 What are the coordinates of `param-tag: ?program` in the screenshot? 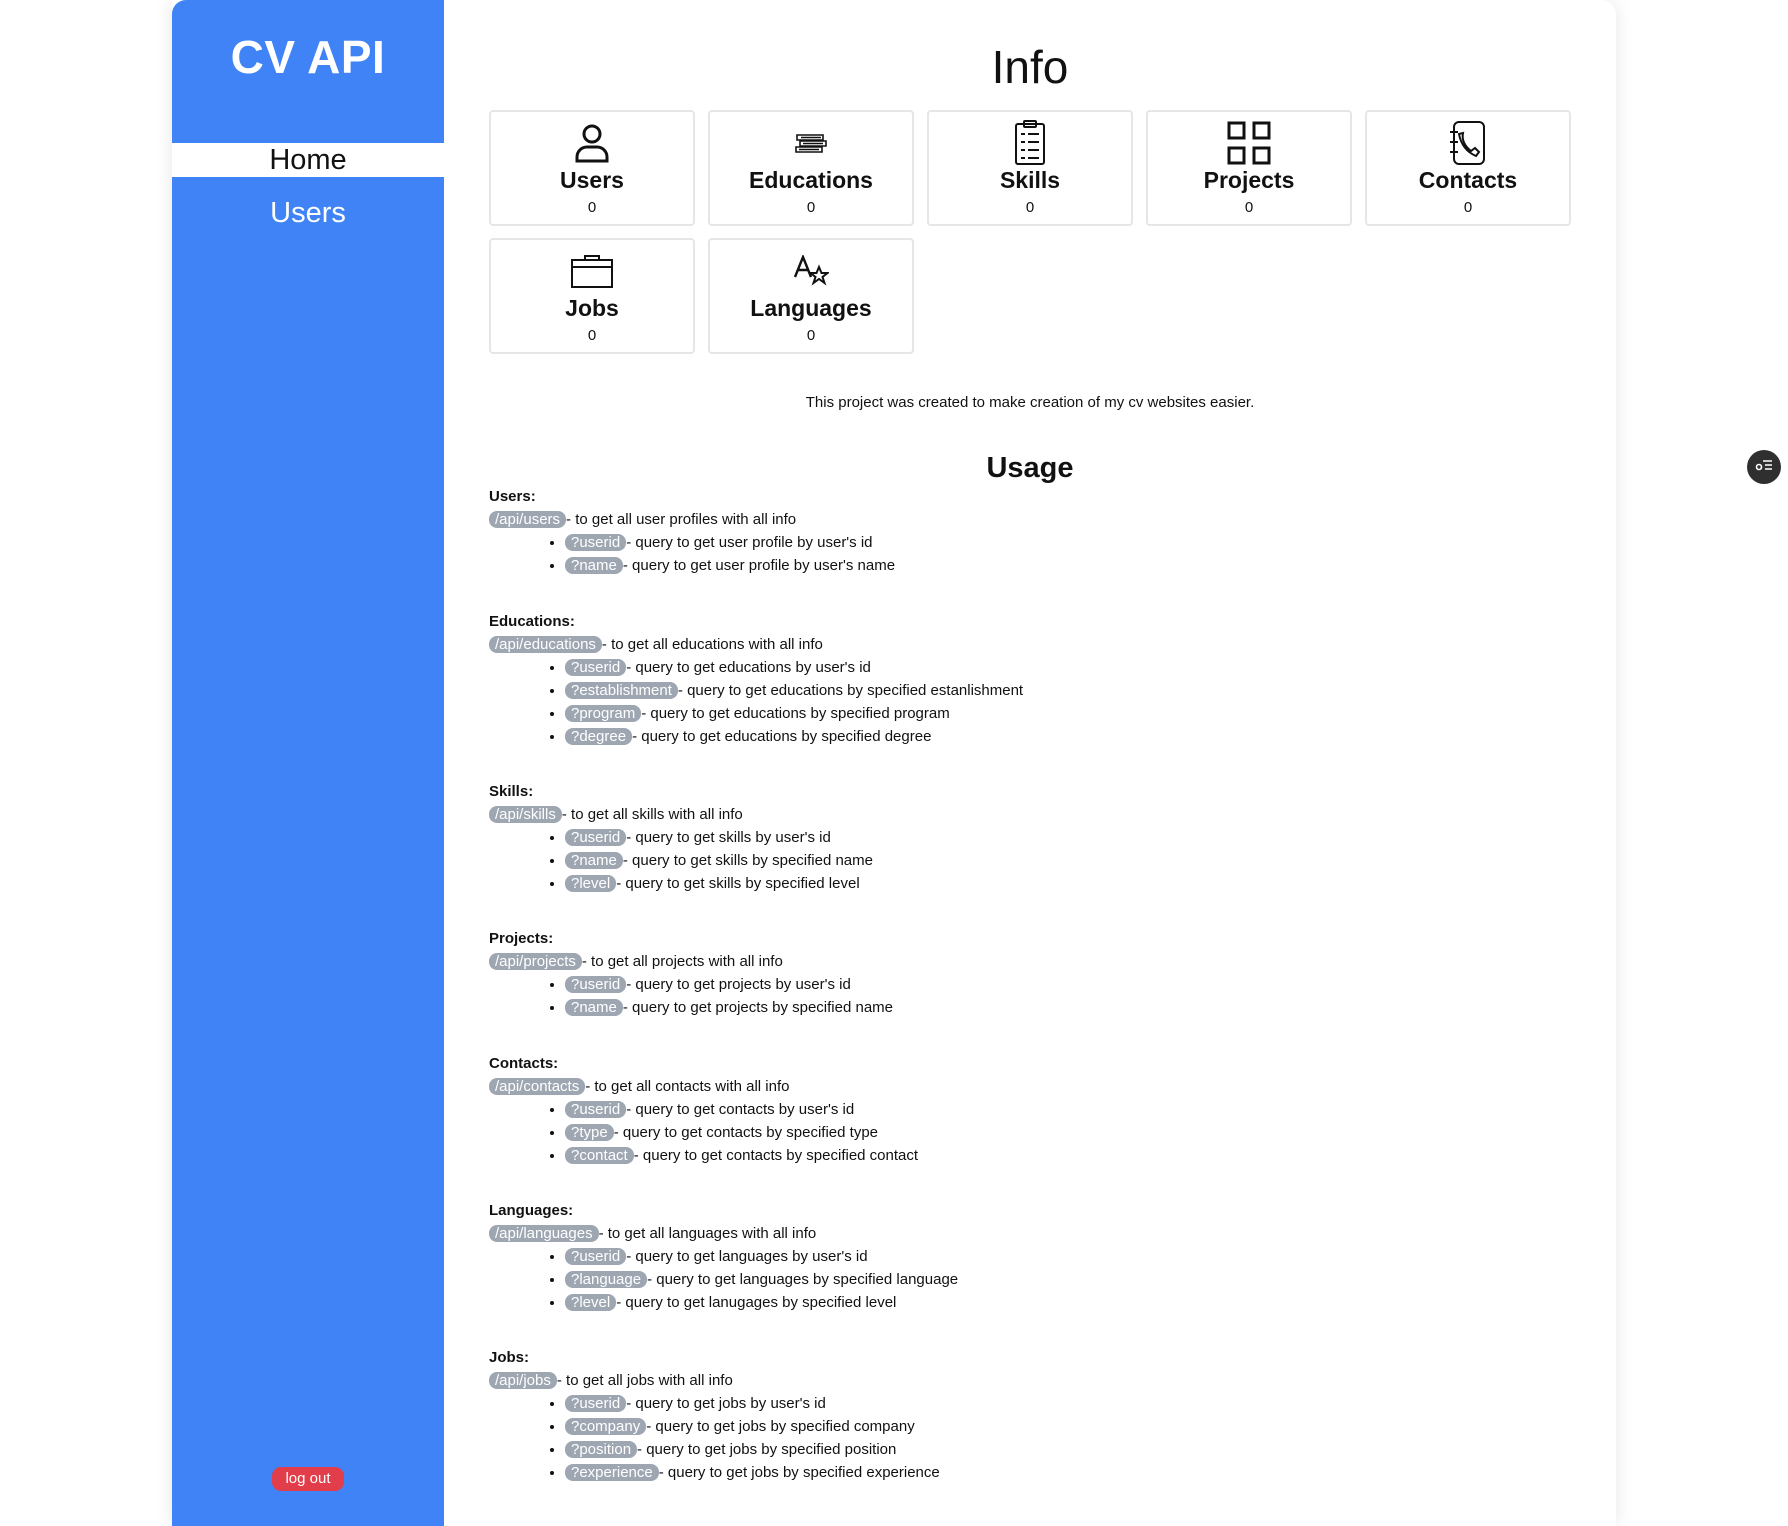 It's located at (603, 713).